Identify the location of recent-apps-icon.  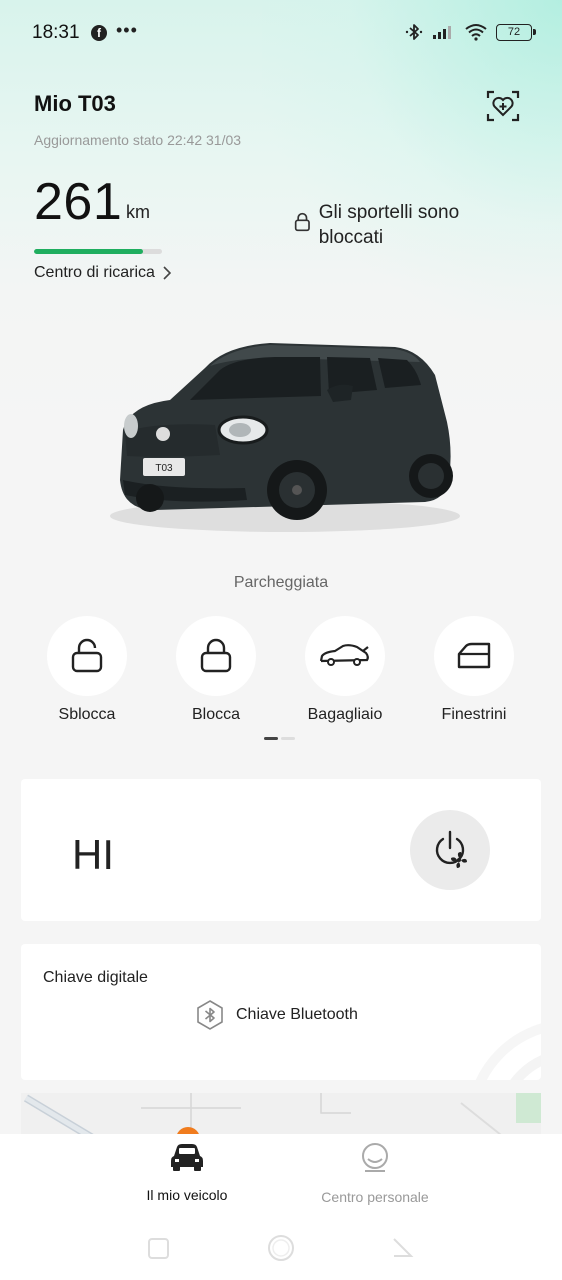
(158, 1248).